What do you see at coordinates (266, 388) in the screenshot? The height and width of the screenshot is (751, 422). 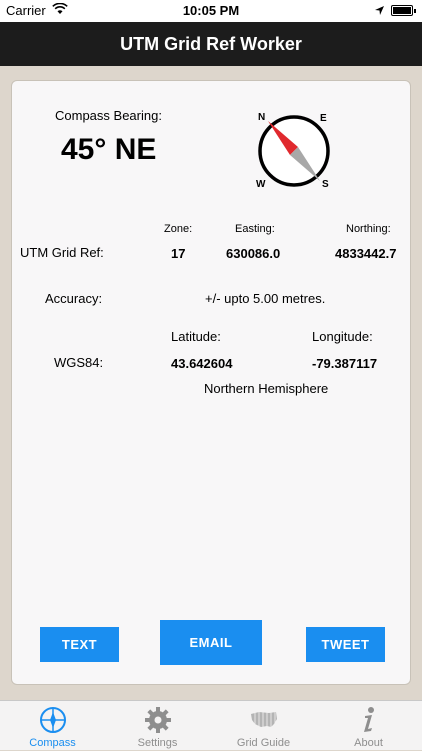 I see `hemisphere-label: Northern Hemisphere` at bounding box center [266, 388].